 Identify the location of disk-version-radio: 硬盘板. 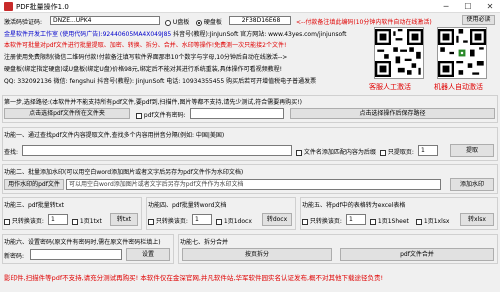
(209, 21).